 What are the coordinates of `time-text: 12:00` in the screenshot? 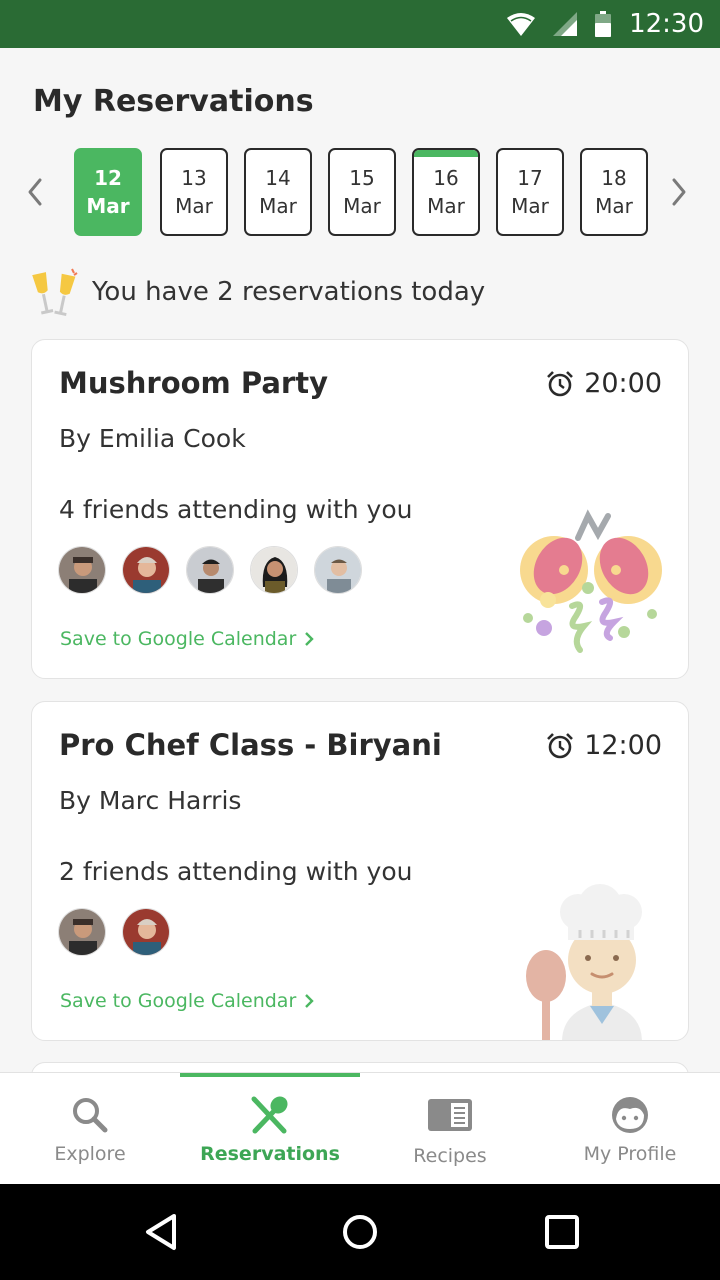 It's located at (623, 745).